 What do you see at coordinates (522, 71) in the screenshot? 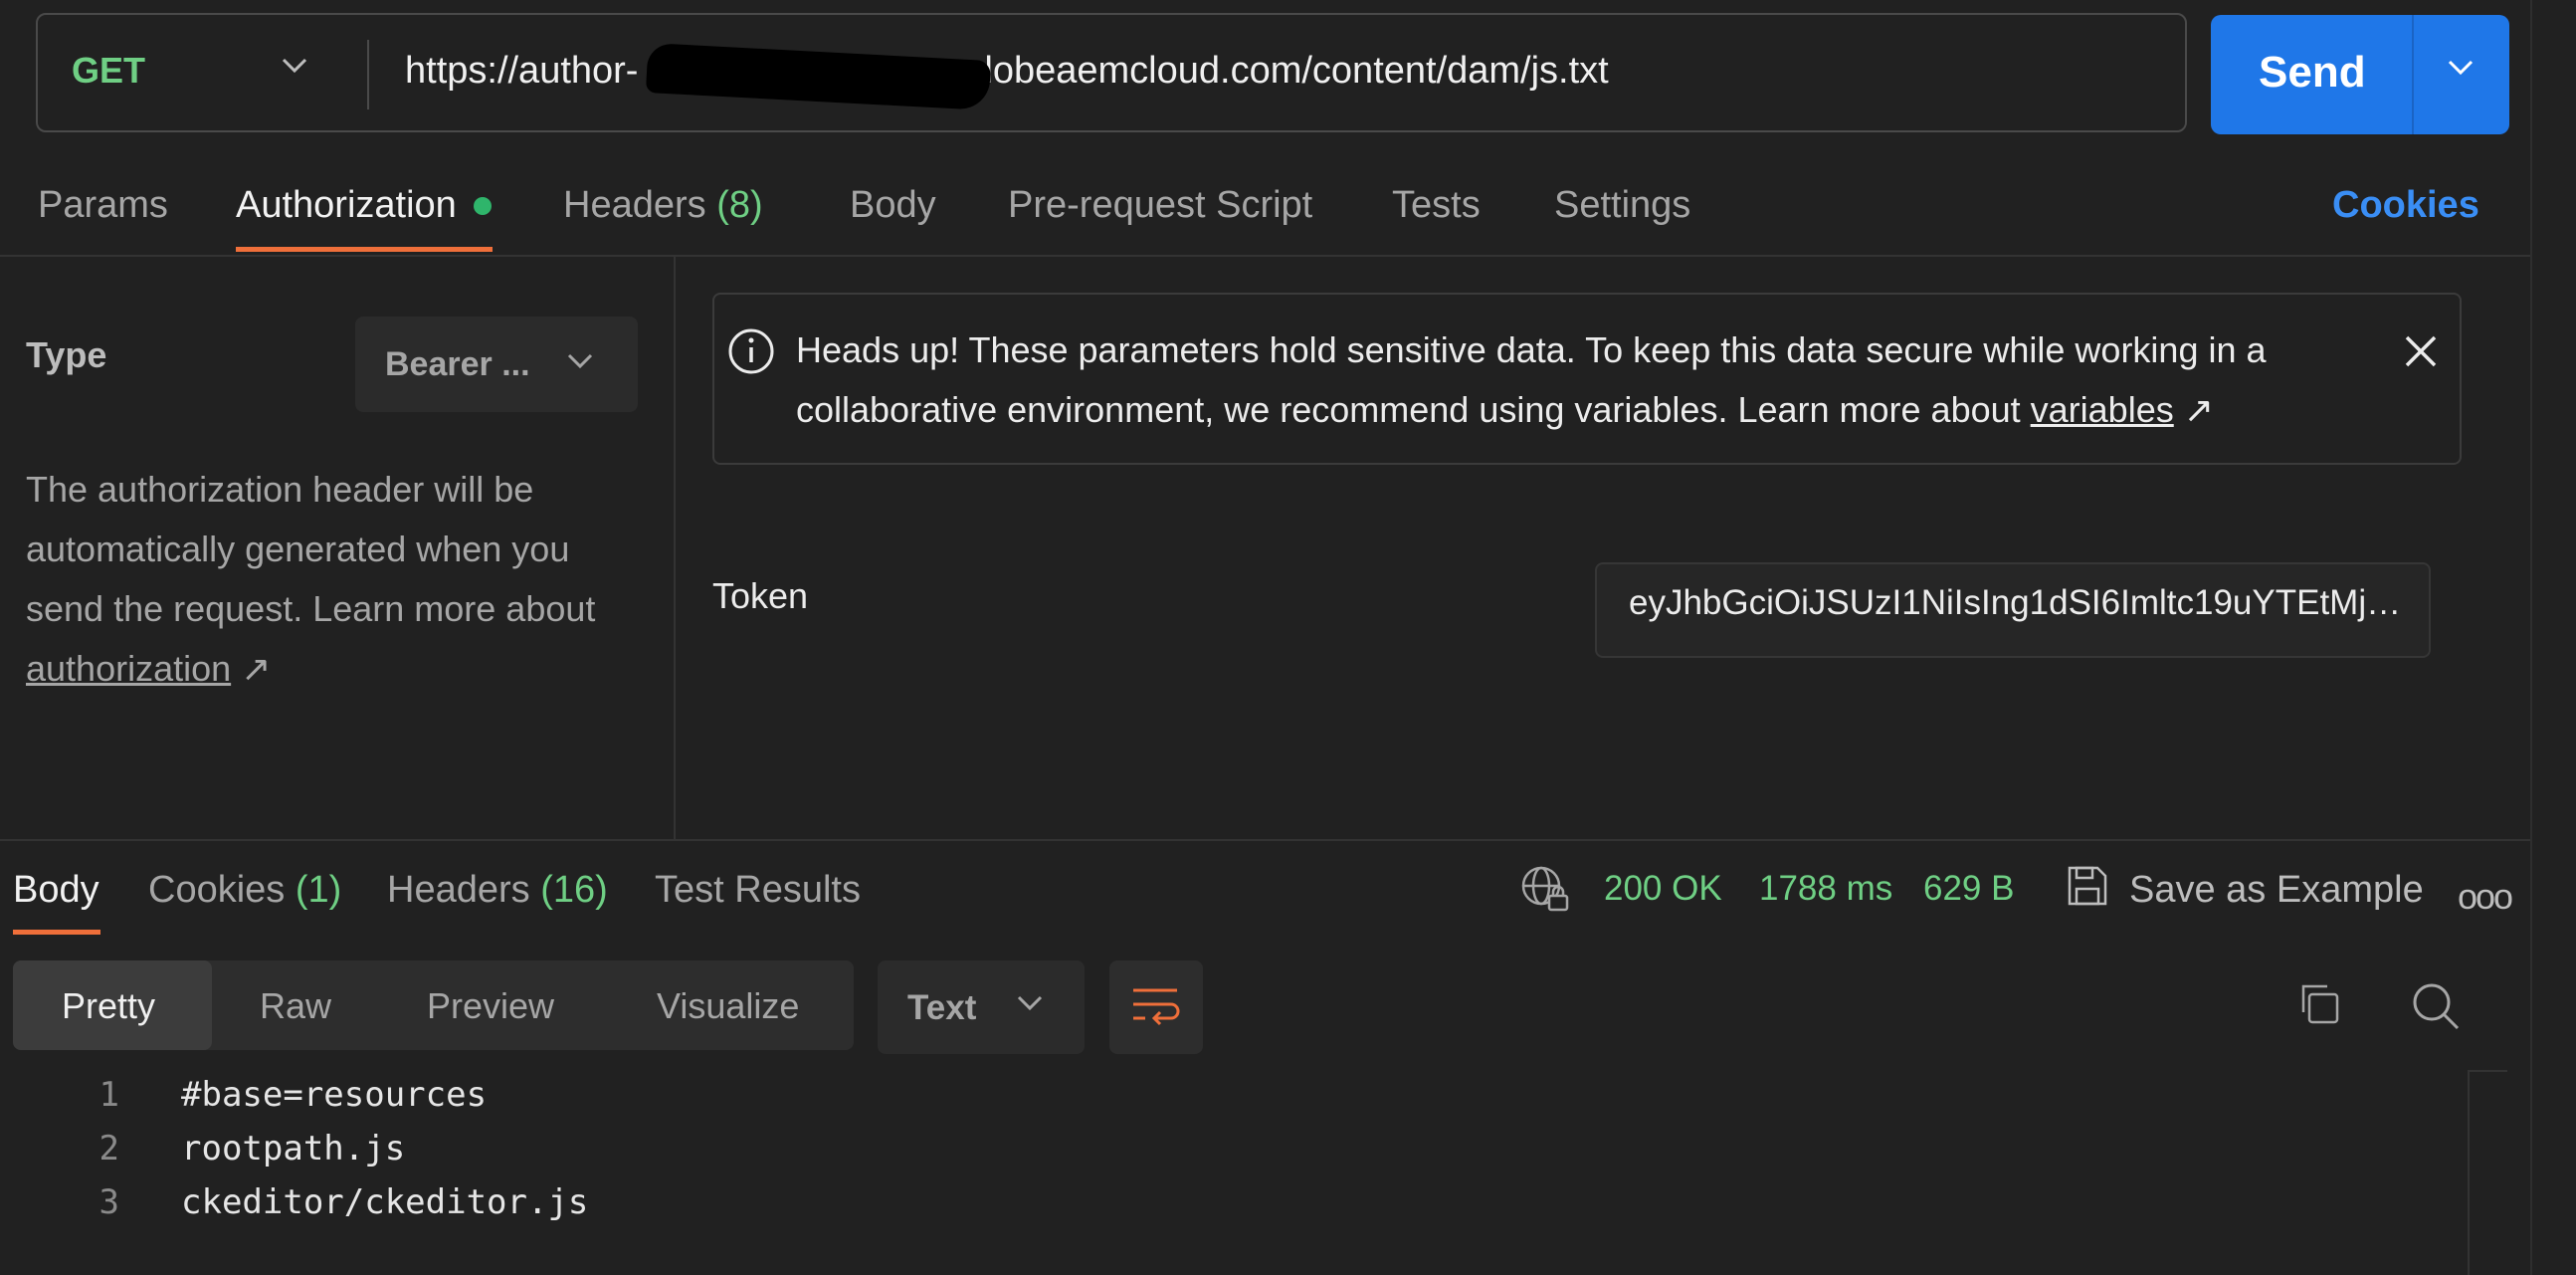
I see `url-prefix: https://author-` at bounding box center [522, 71].